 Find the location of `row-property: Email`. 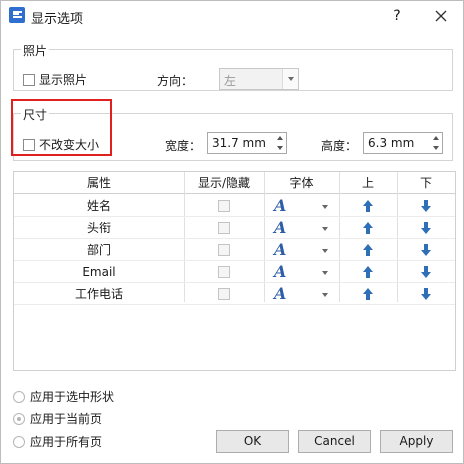

row-property: Email is located at coordinates (99, 272).